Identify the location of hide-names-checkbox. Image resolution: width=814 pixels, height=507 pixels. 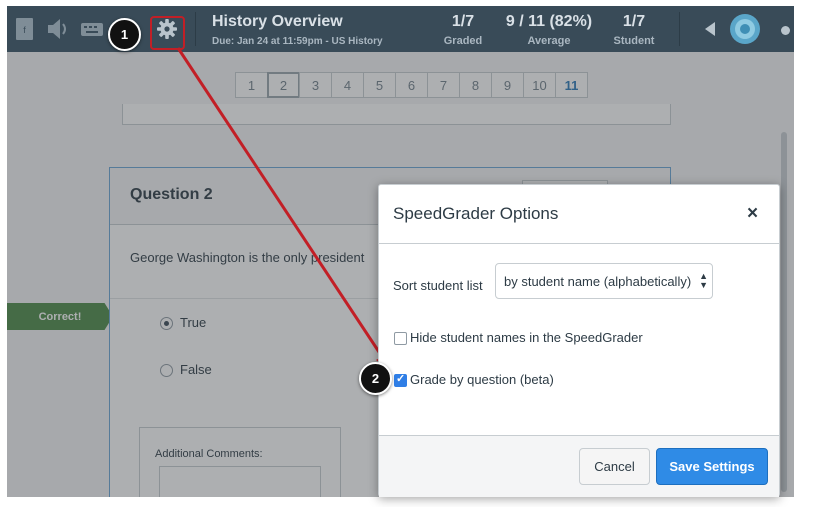
(400, 338).